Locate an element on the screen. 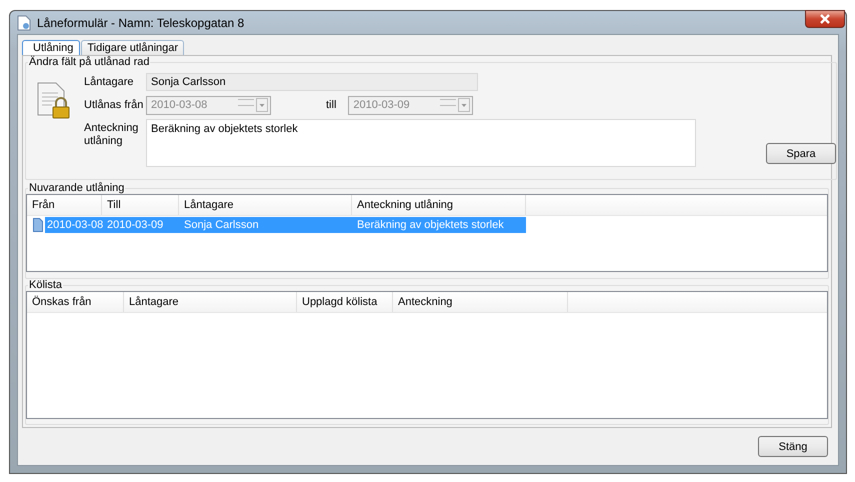 This screenshot has width=855, height=482. column-header: Från is located at coordinates (64, 205).